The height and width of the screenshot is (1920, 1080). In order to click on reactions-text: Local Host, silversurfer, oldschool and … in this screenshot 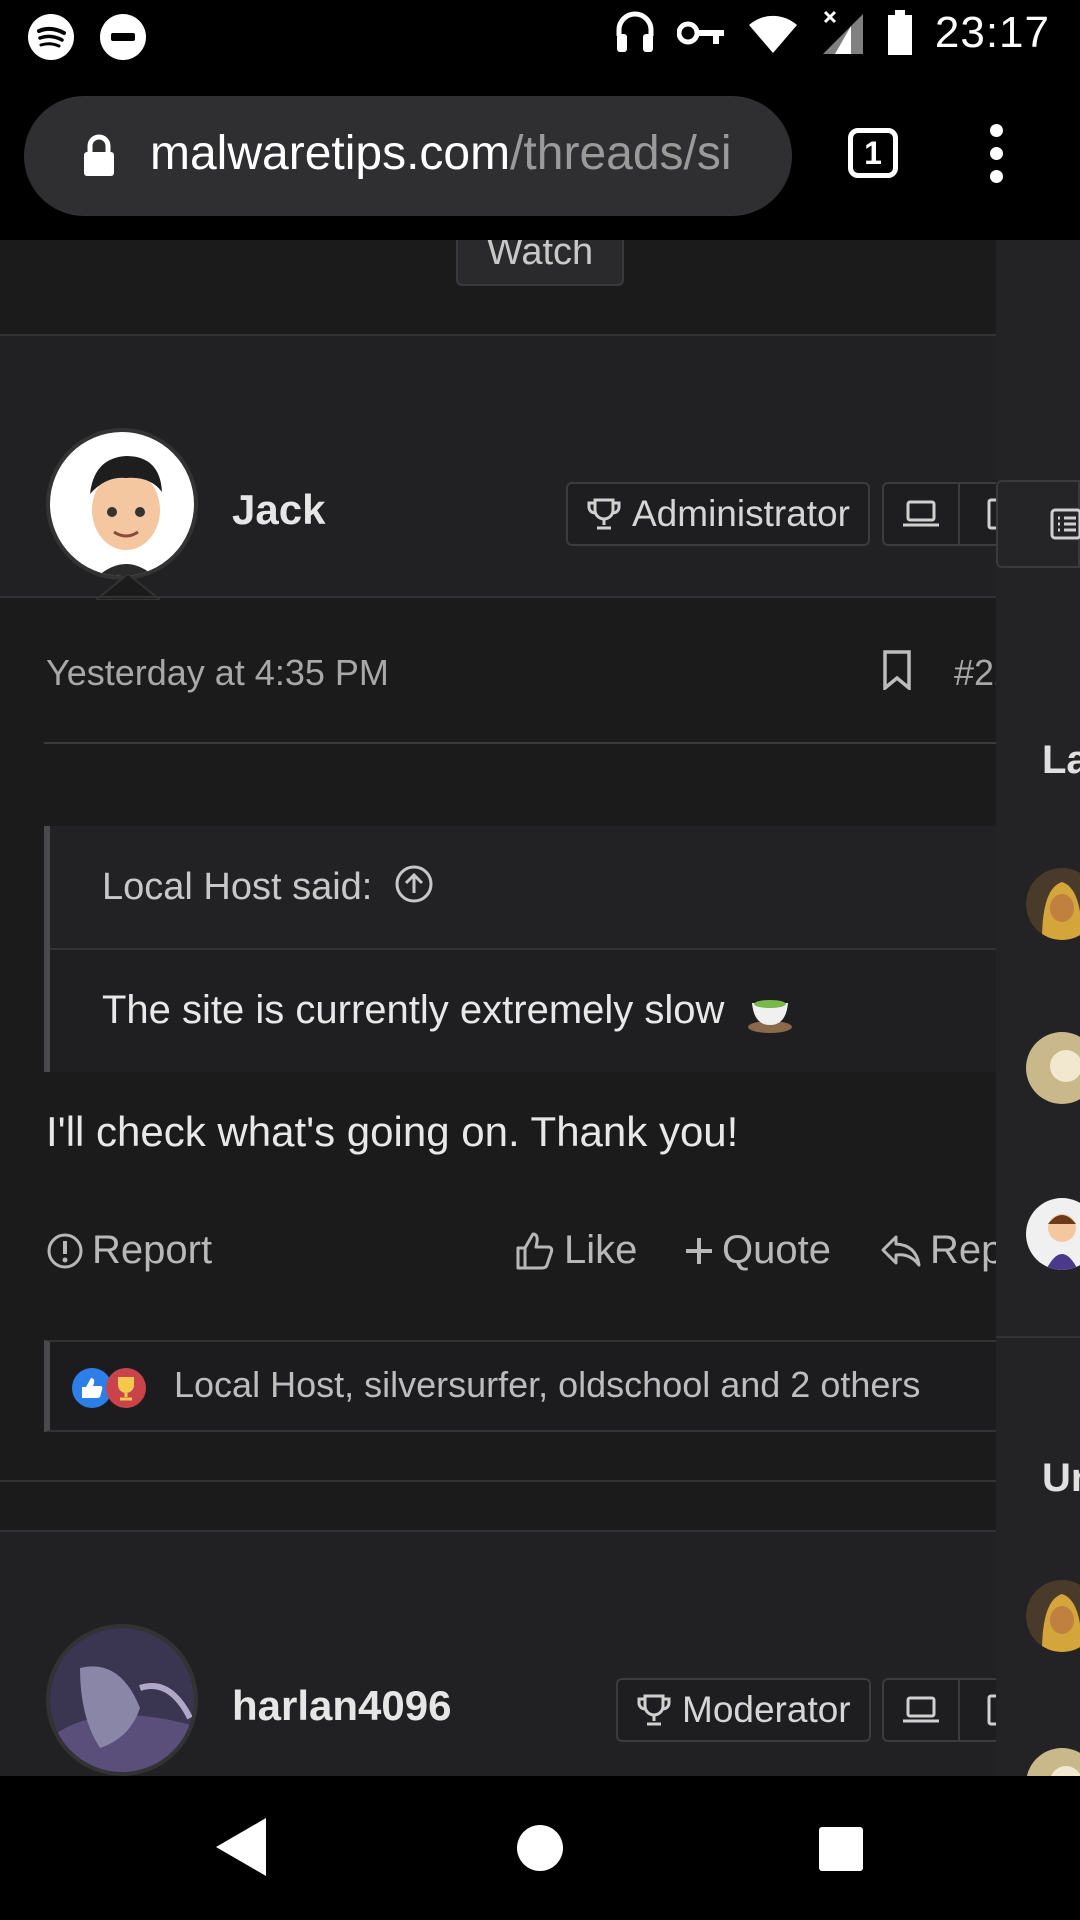, I will do `click(547, 1384)`.